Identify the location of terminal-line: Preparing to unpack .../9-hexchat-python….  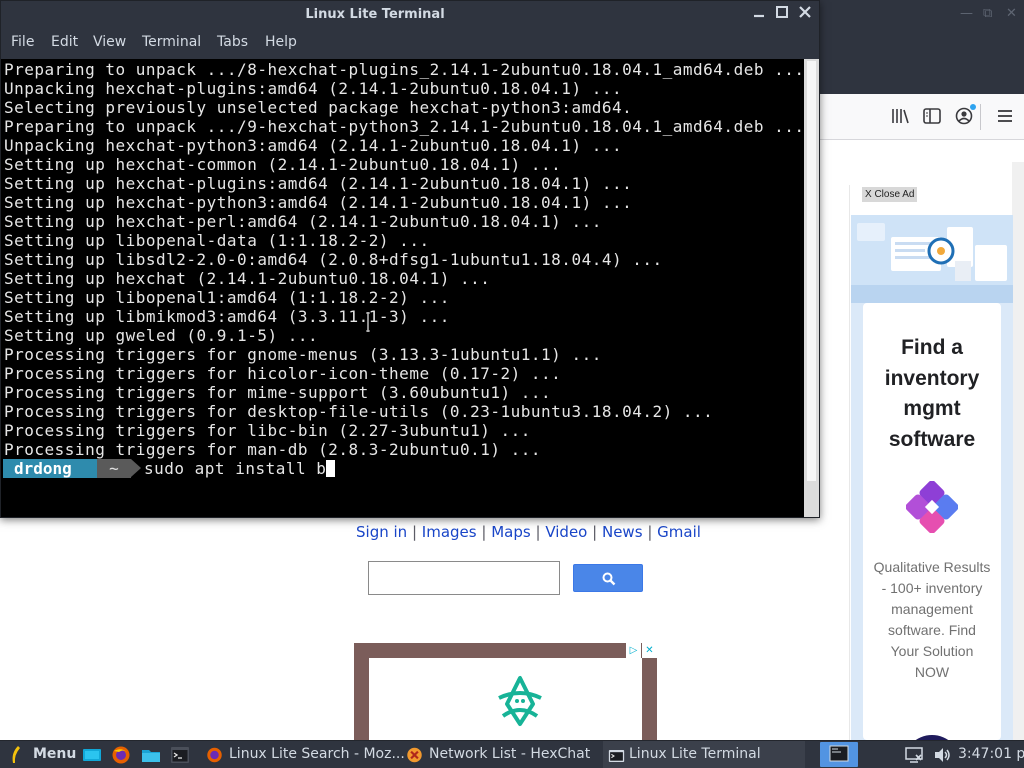
(404, 126).